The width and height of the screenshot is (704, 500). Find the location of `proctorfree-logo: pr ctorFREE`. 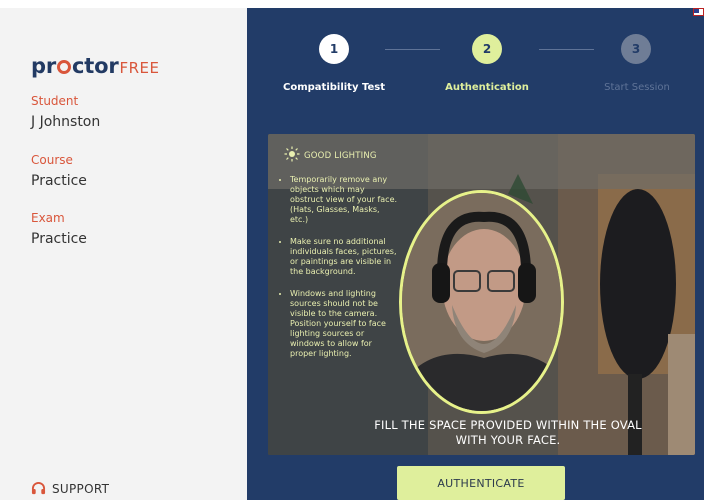

proctorfree-logo: pr ctorFREE is located at coordinates (95, 66).